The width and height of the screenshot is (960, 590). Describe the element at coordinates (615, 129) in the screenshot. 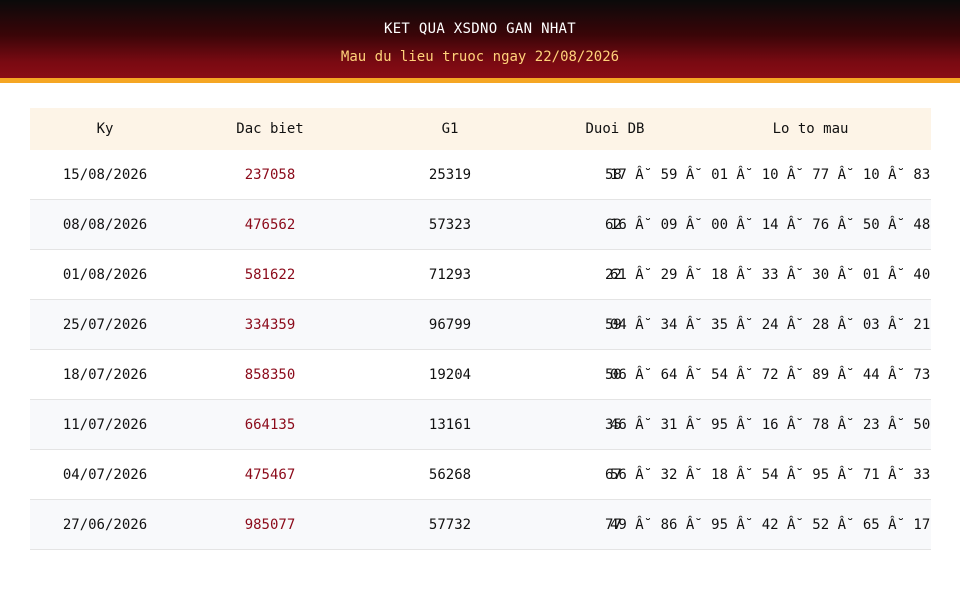

I see `column-header-duoi-db: Duoi DB` at that location.